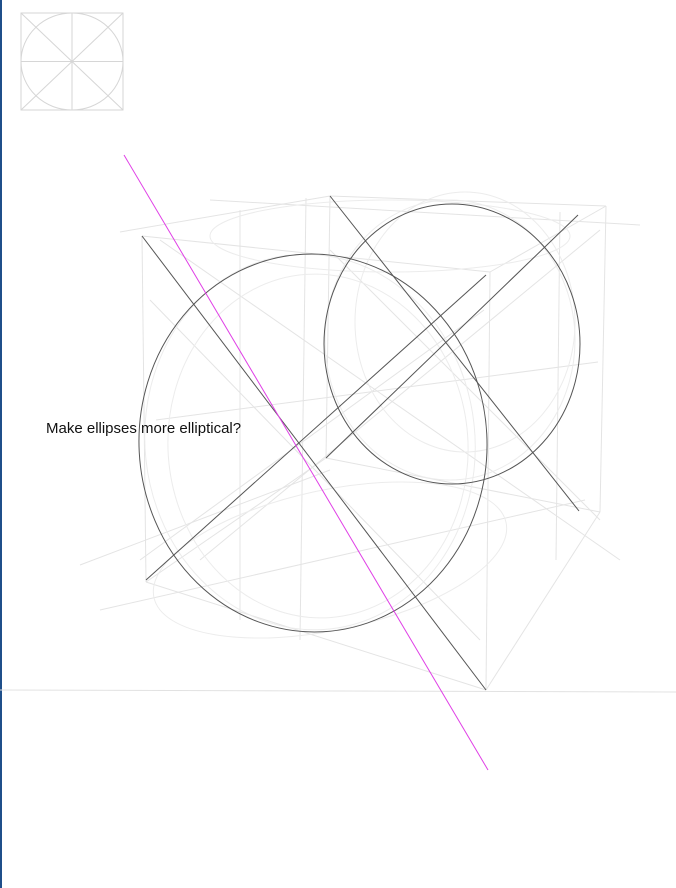  What do you see at coordinates (144, 428) in the screenshot?
I see `annotation-note: Make ellipses more elliptical?` at bounding box center [144, 428].